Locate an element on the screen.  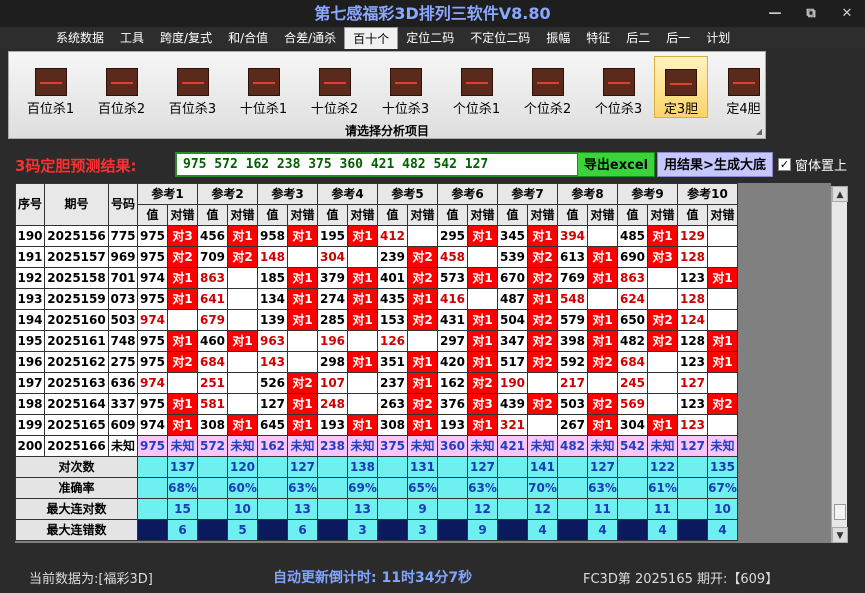
ribbon-button: 十位杀2 is located at coordinates (334, 87).